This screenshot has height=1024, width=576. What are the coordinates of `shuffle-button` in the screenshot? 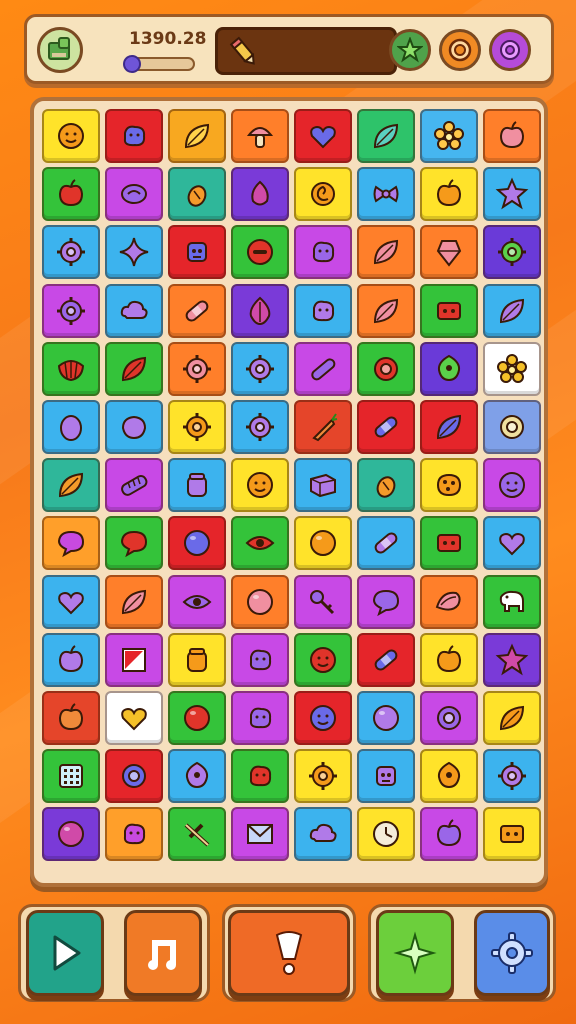 It's located at (415, 953).